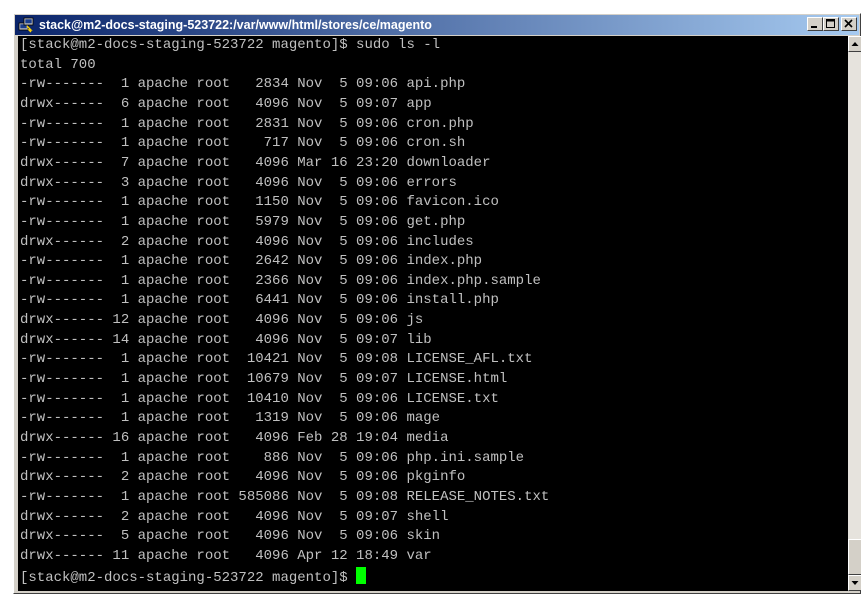 Image resolution: width=861 pixels, height=594 pixels. What do you see at coordinates (854, 313) in the screenshot?
I see `vertical-scrollbar` at bounding box center [854, 313].